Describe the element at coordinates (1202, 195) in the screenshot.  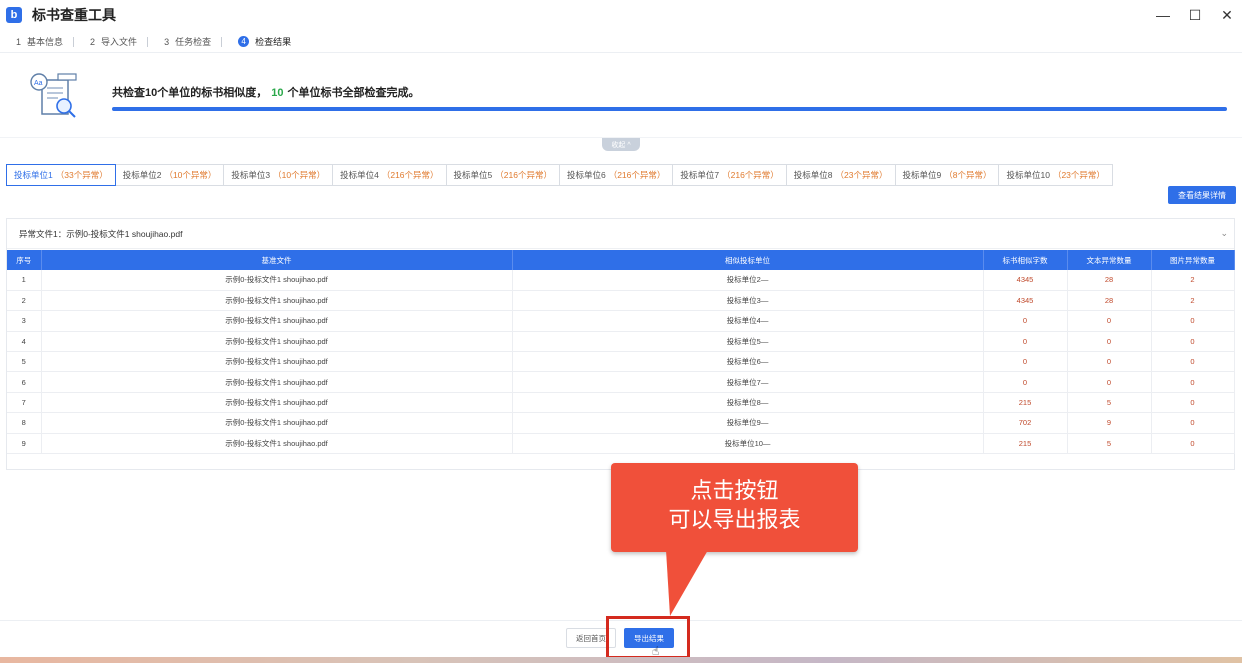
I see `view-details-button: 查看结果详情` at that location.